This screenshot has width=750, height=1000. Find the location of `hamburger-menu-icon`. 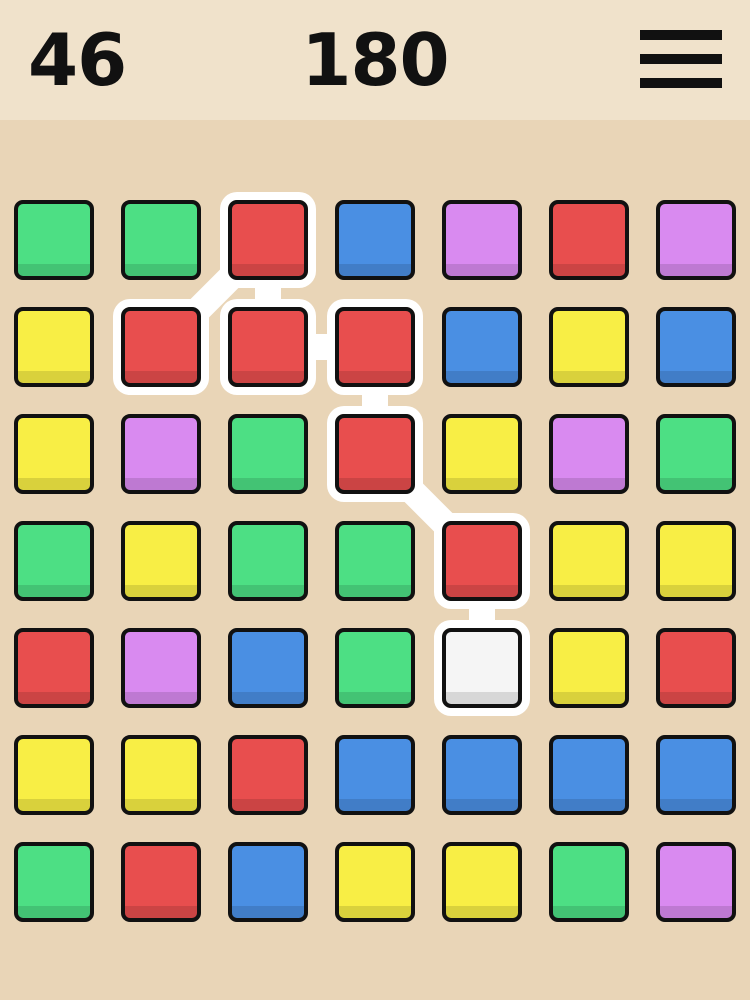

hamburger-menu-icon is located at coordinates (681, 59).